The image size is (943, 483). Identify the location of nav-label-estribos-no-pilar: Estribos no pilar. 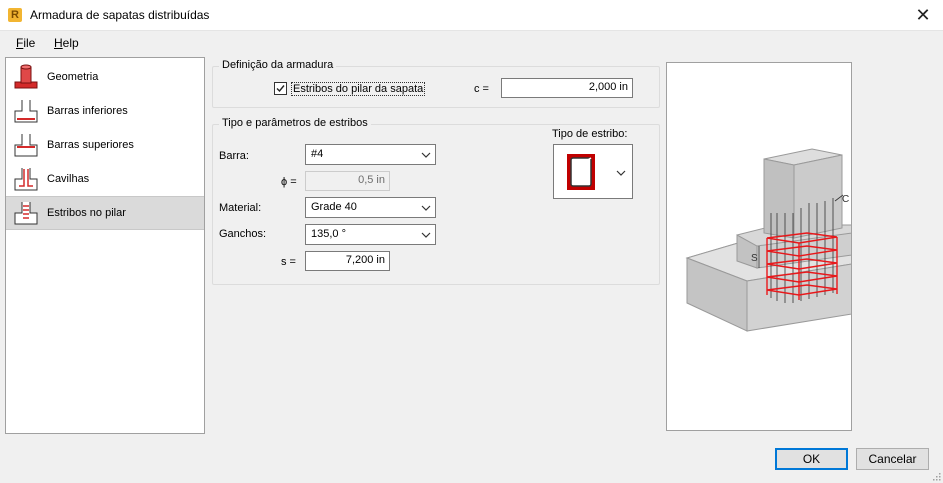
(86, 213).